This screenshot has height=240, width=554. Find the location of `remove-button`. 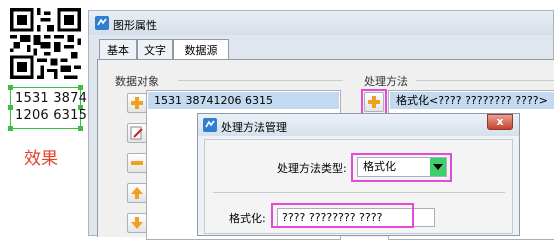

remove-button is located at coordinates (137, 163).